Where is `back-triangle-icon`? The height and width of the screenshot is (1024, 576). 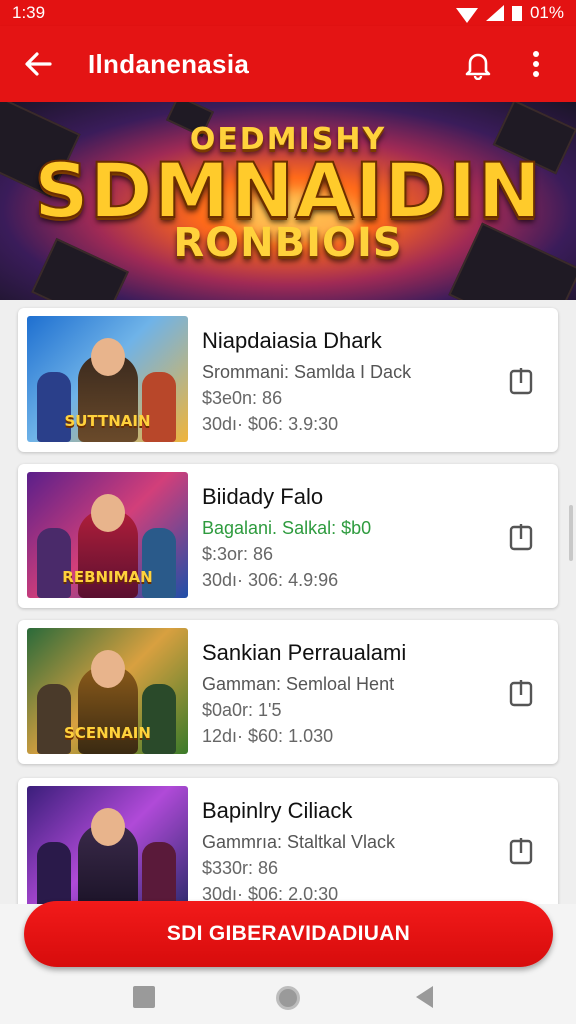 back-triangle-icon is located at coordinates (424, 997).